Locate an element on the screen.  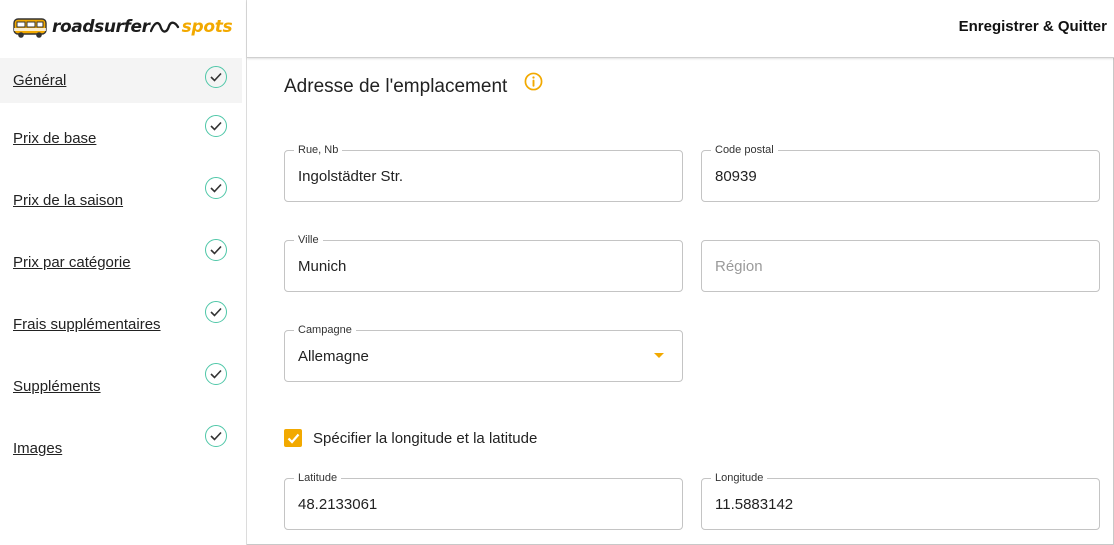
street-field: Rue, Nb is located at coordinates (483, 173).